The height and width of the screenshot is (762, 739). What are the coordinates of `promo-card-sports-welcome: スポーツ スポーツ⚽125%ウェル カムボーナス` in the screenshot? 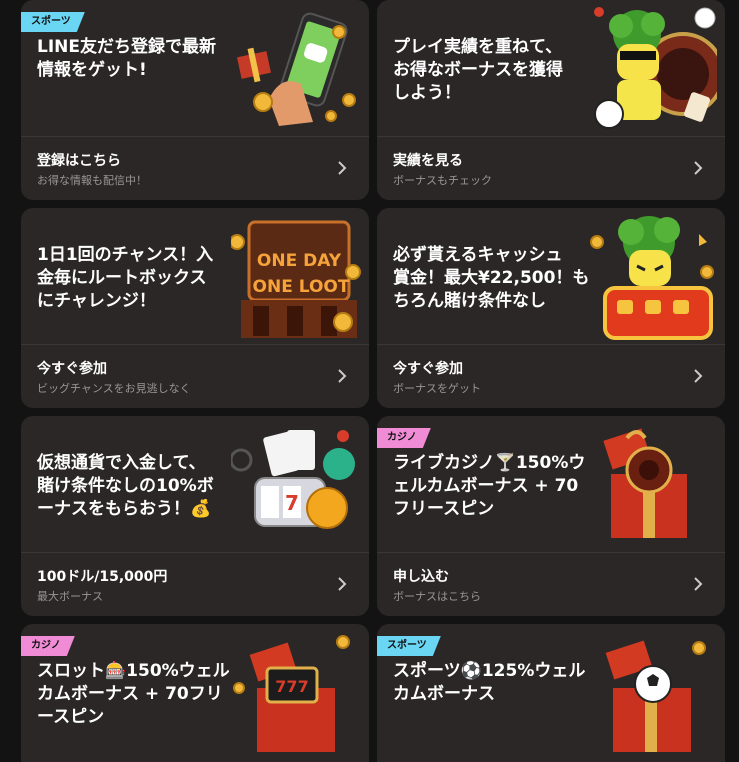 It's located at (551, 693).